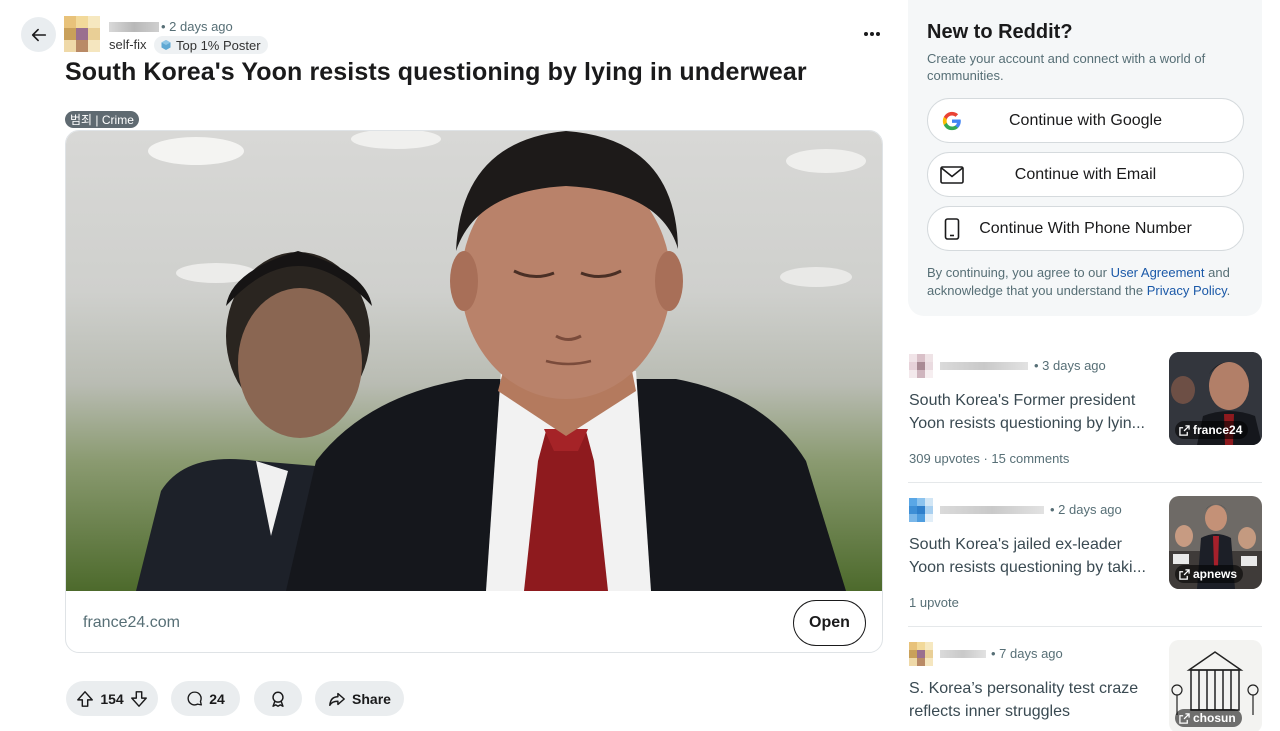  Describe the element at coordinates (1215, 542) in the screenshot. I see `related-thumbnail: apnews` at that location.